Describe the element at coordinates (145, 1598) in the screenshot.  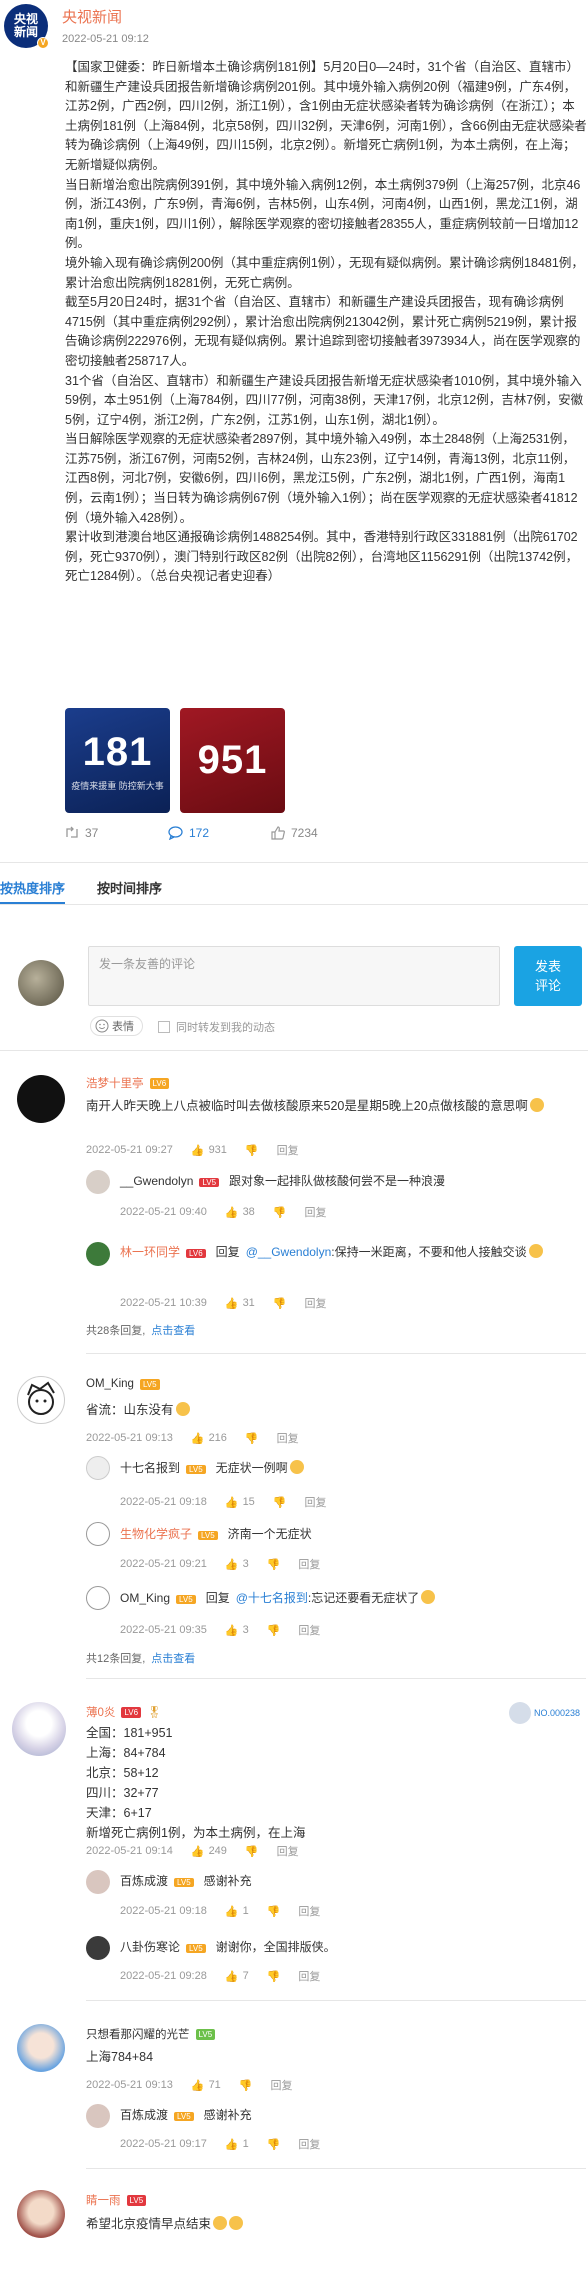
I see `sub-author-name: OM_King` at that location.